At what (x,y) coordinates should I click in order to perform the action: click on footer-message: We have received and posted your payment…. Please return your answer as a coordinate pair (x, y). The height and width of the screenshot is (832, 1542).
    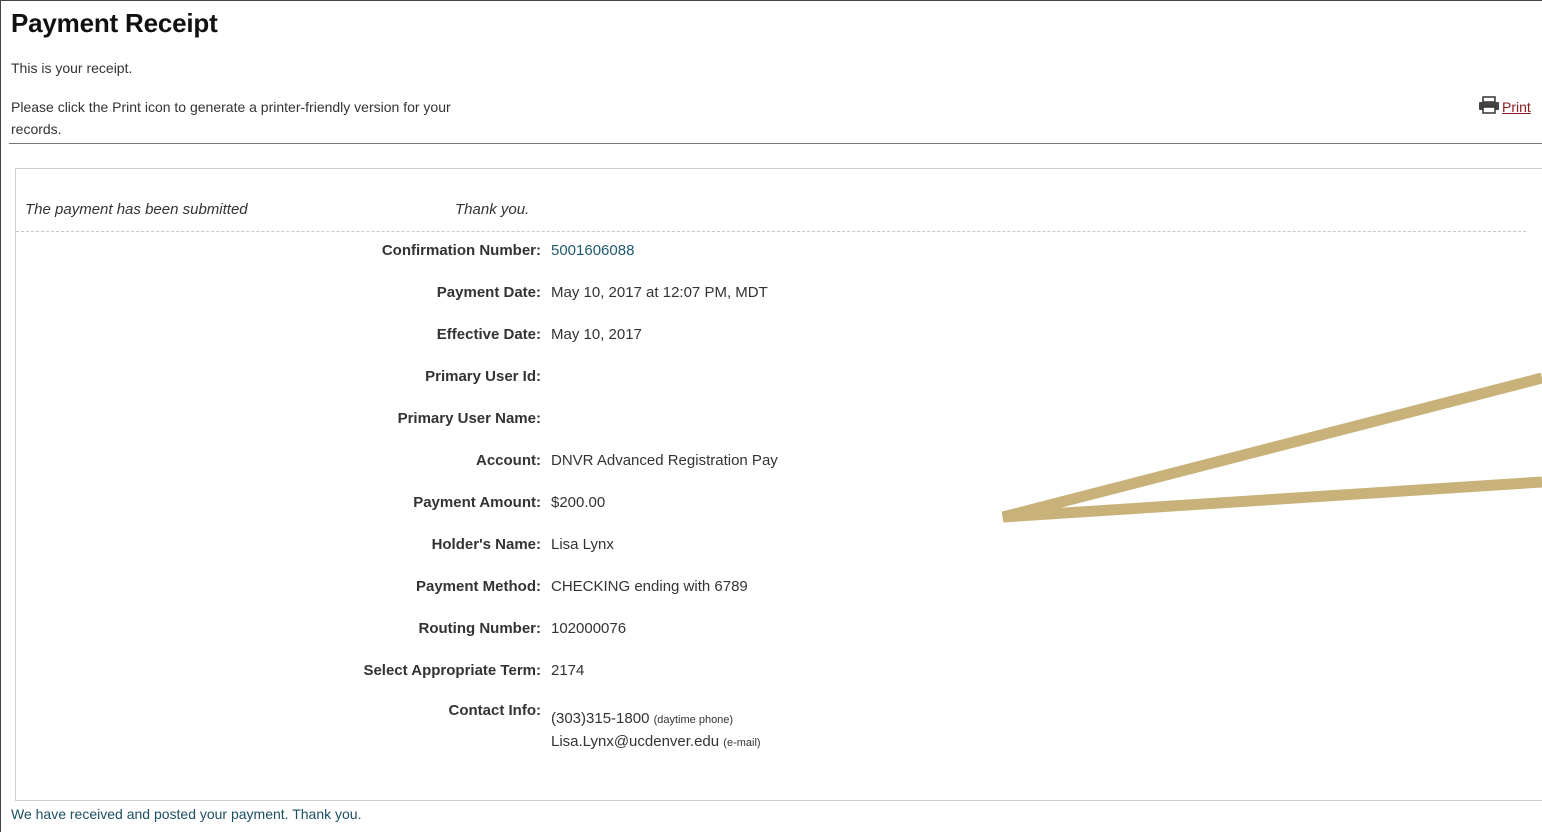
    Looking at the image, I should click on (186, 814).